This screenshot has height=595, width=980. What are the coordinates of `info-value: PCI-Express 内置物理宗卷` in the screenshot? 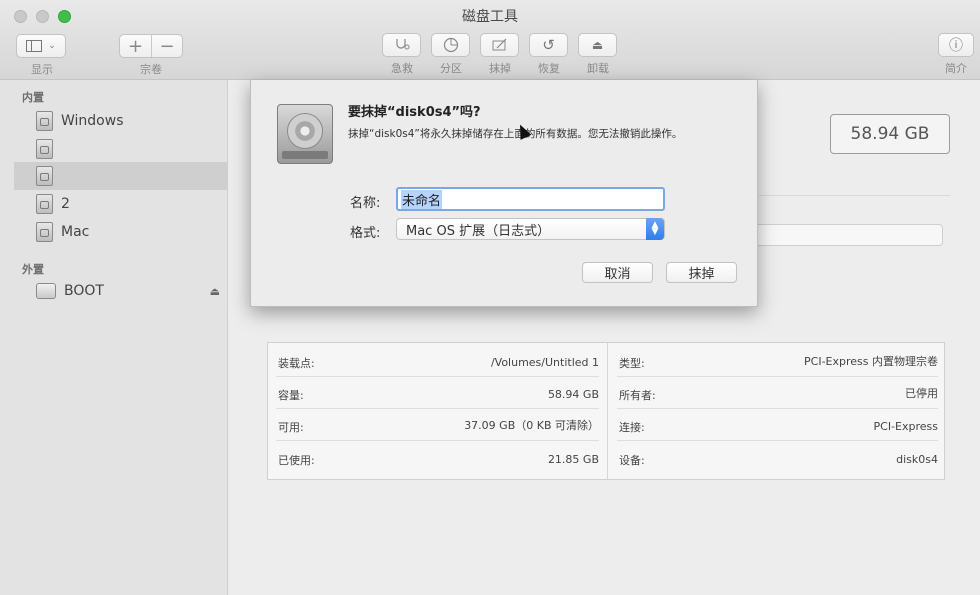 It's located at (871, 361).